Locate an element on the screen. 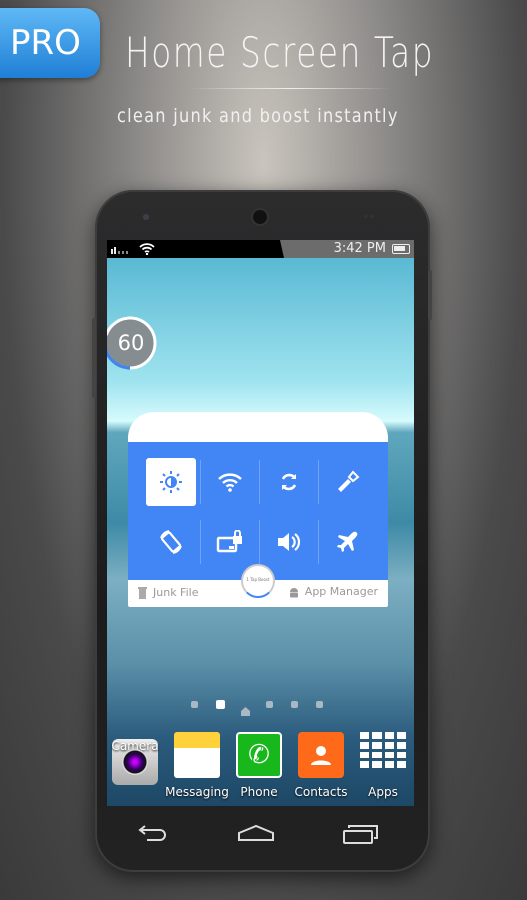 The width and height of the screenshot is (527, 900). trash-icon is located at coordinates (142, 592).